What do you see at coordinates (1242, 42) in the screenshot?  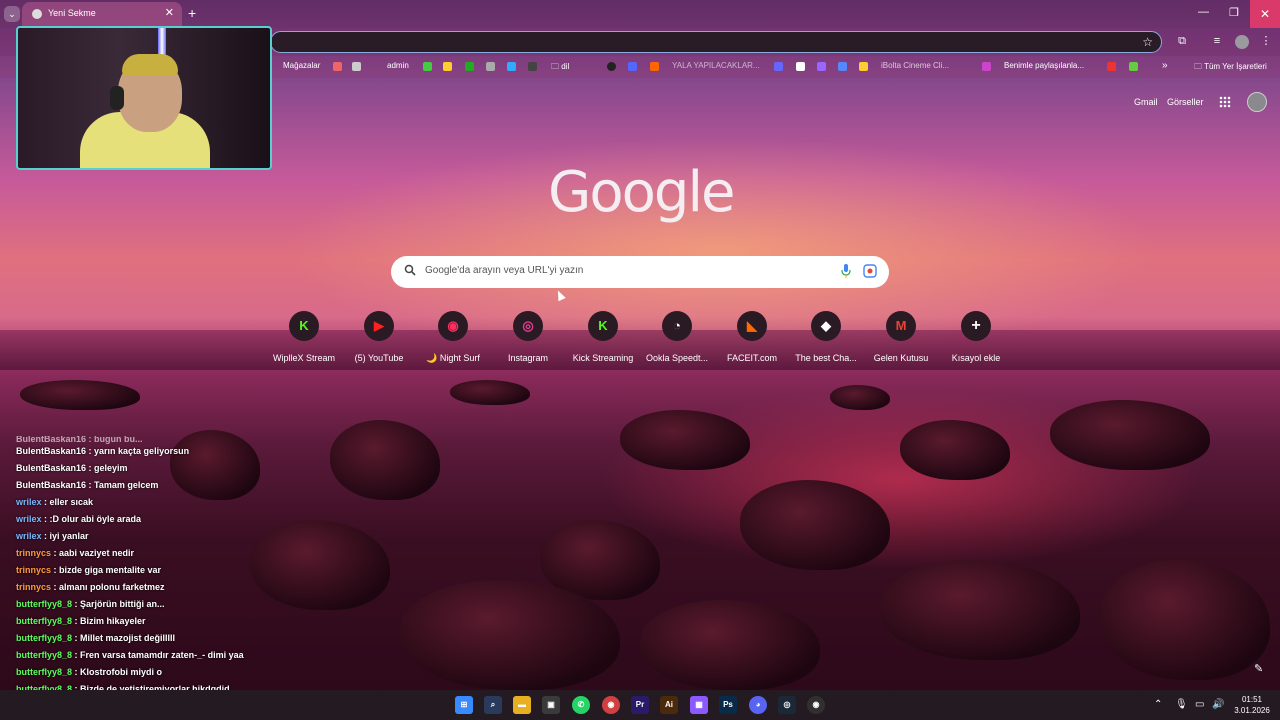 I see `profile-avatar-icon` at bounding box center [1242, 42].